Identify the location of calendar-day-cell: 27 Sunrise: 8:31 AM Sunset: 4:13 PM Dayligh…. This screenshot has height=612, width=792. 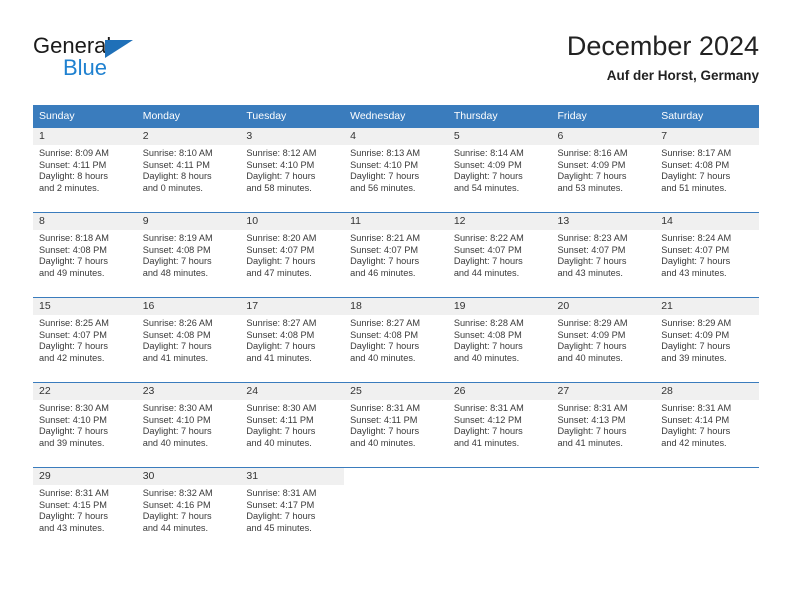
(603, 425).